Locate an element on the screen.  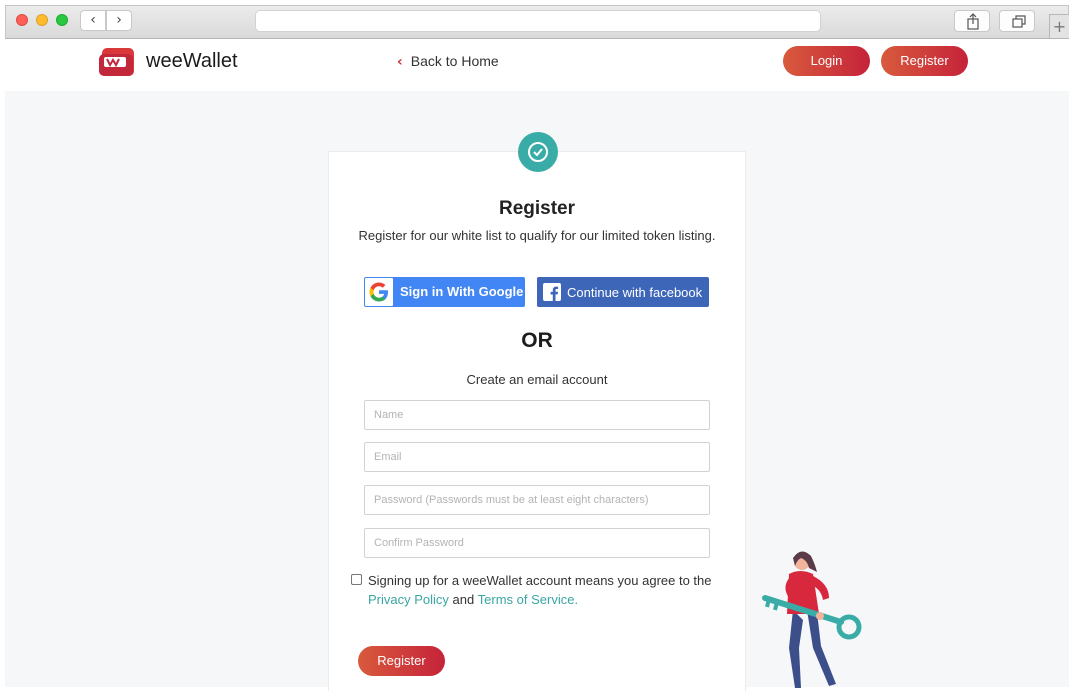
login-button: Login is located at coordinates (826, 61).